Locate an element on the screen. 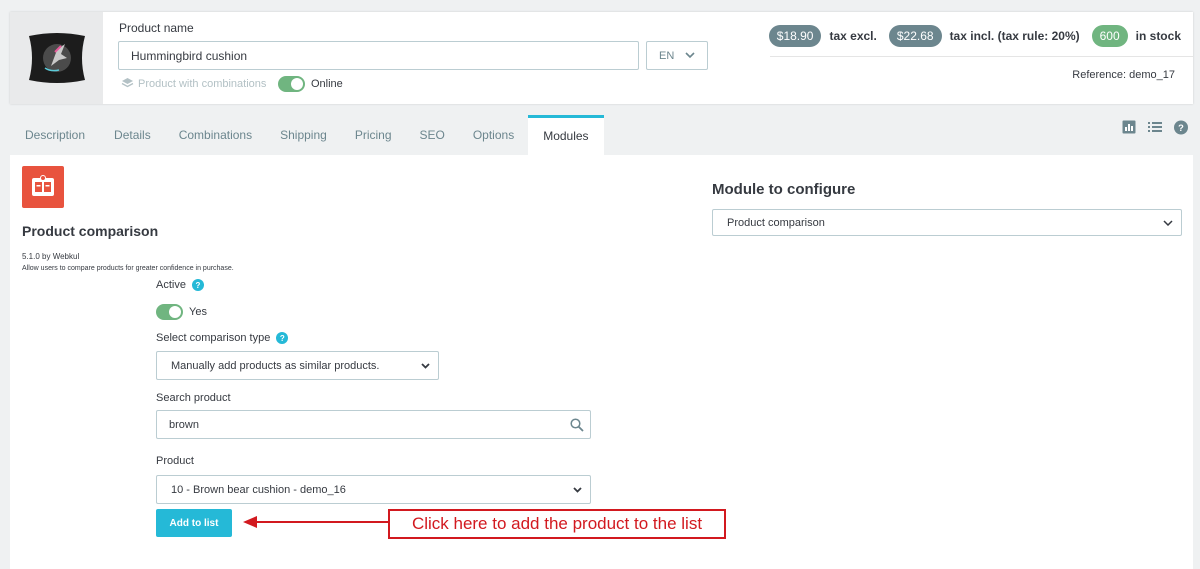 Image resolution: width=1200 pixels, height=569 pixels. combinations-label: Product with combinations is located at coordinates (202, 83).